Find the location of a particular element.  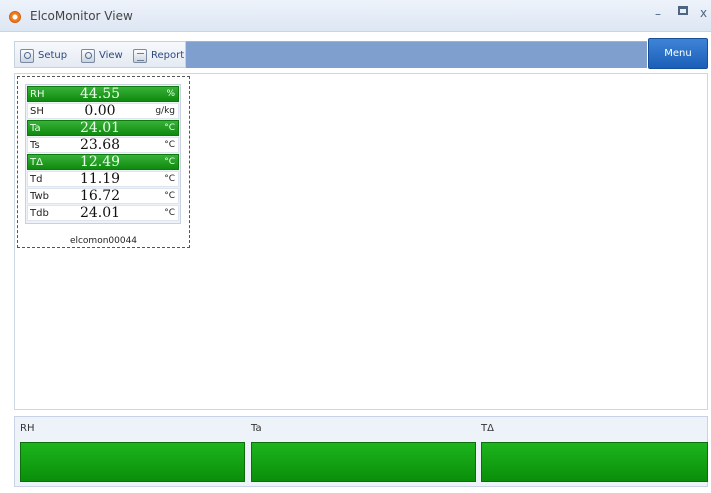

report-button: Report is located at coordinates (158, 55).